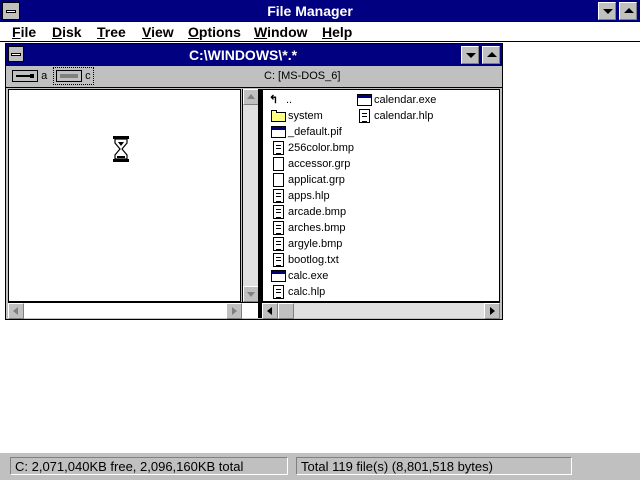 This screenshot has height=480, width=640. What do you see at coordinates (11, 11) in the screenshot?
I see `app-system-menu-button` at bounding box center [11, 11].